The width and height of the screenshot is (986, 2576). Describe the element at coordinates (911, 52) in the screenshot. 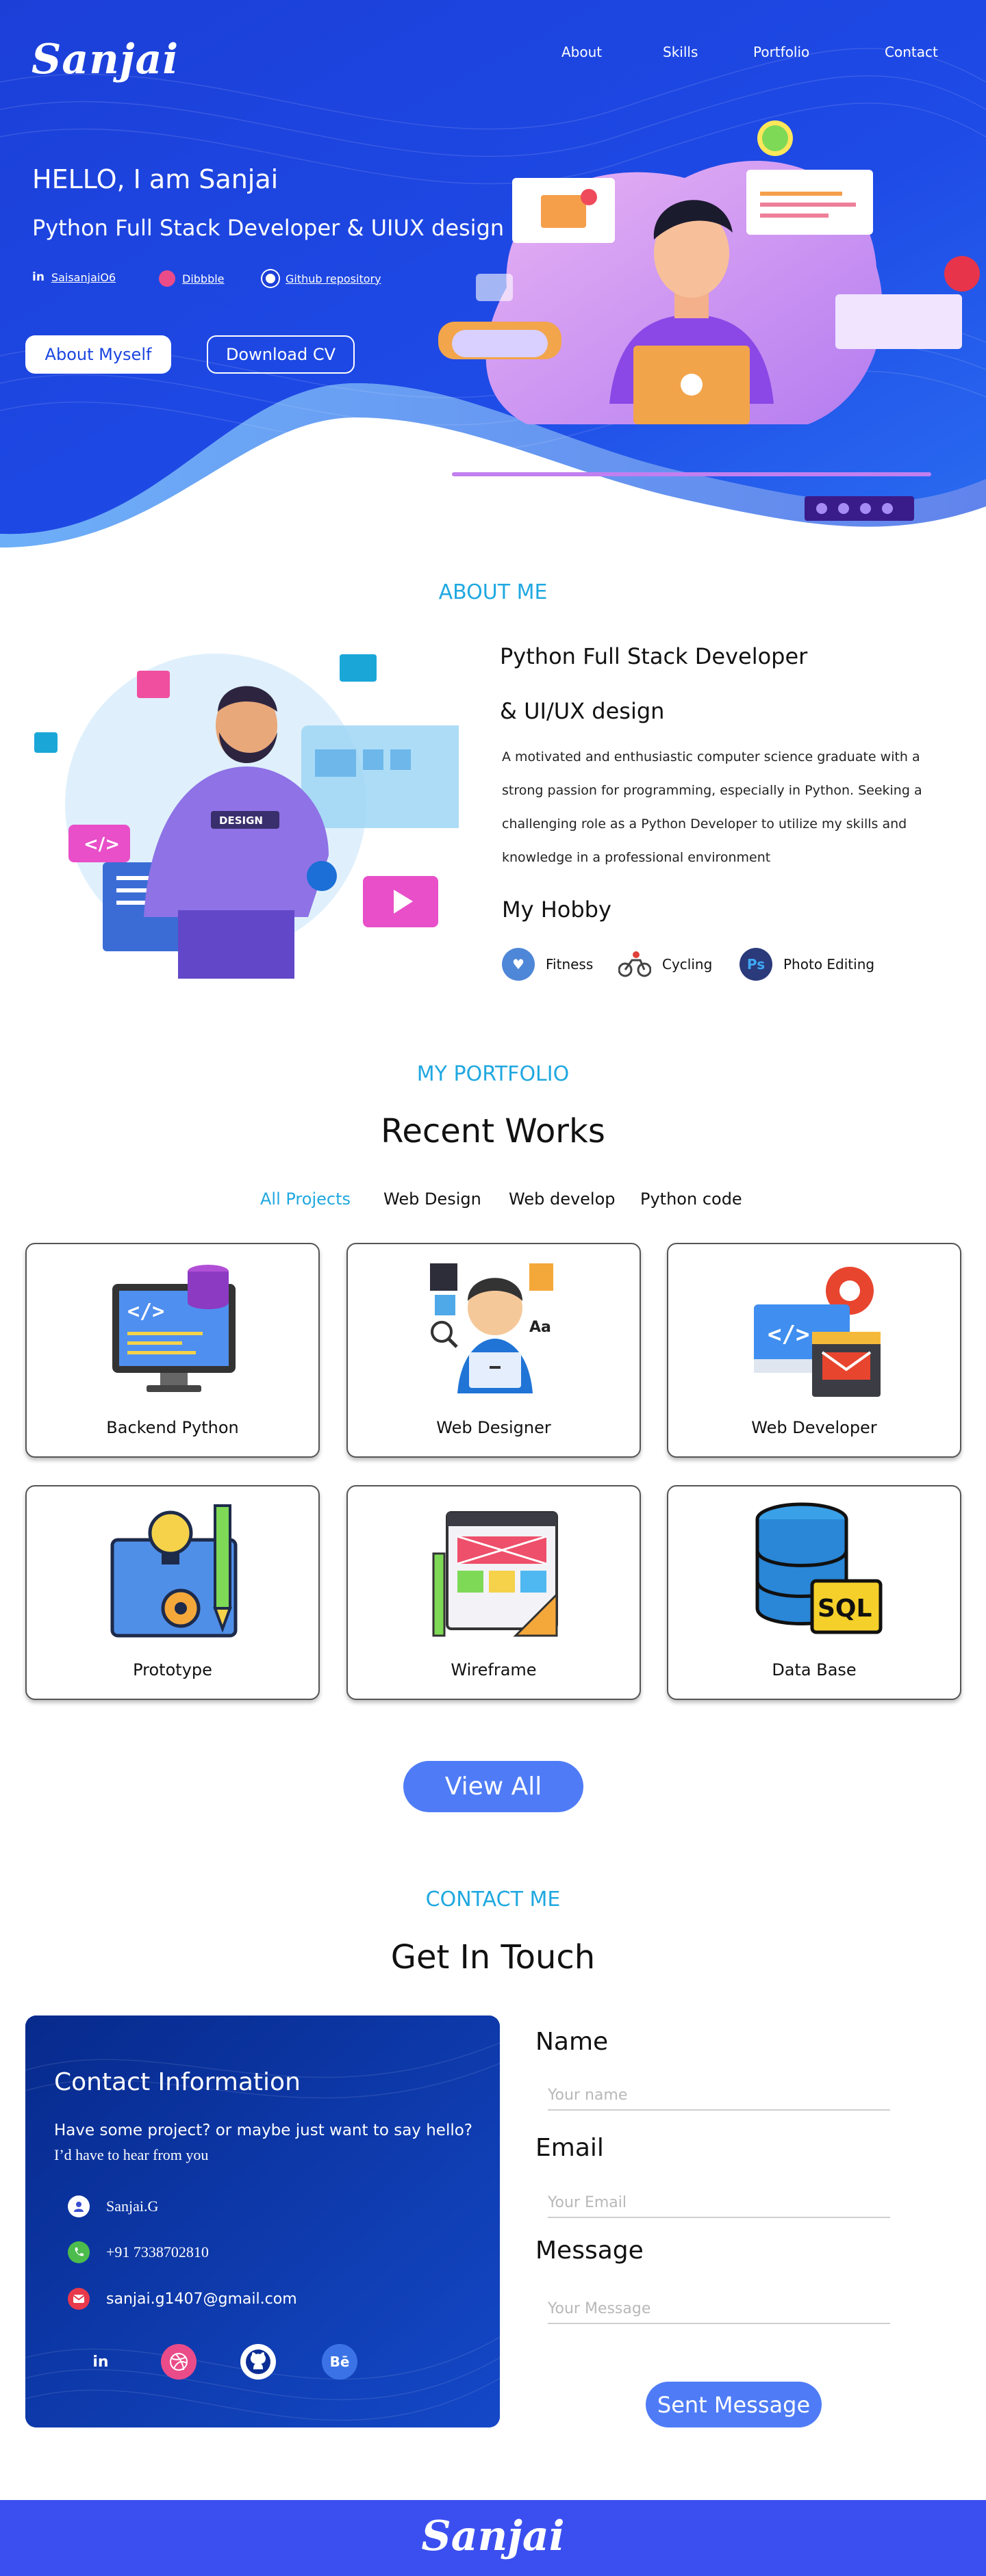

I see `nav-item-contact: Contact` at that location.